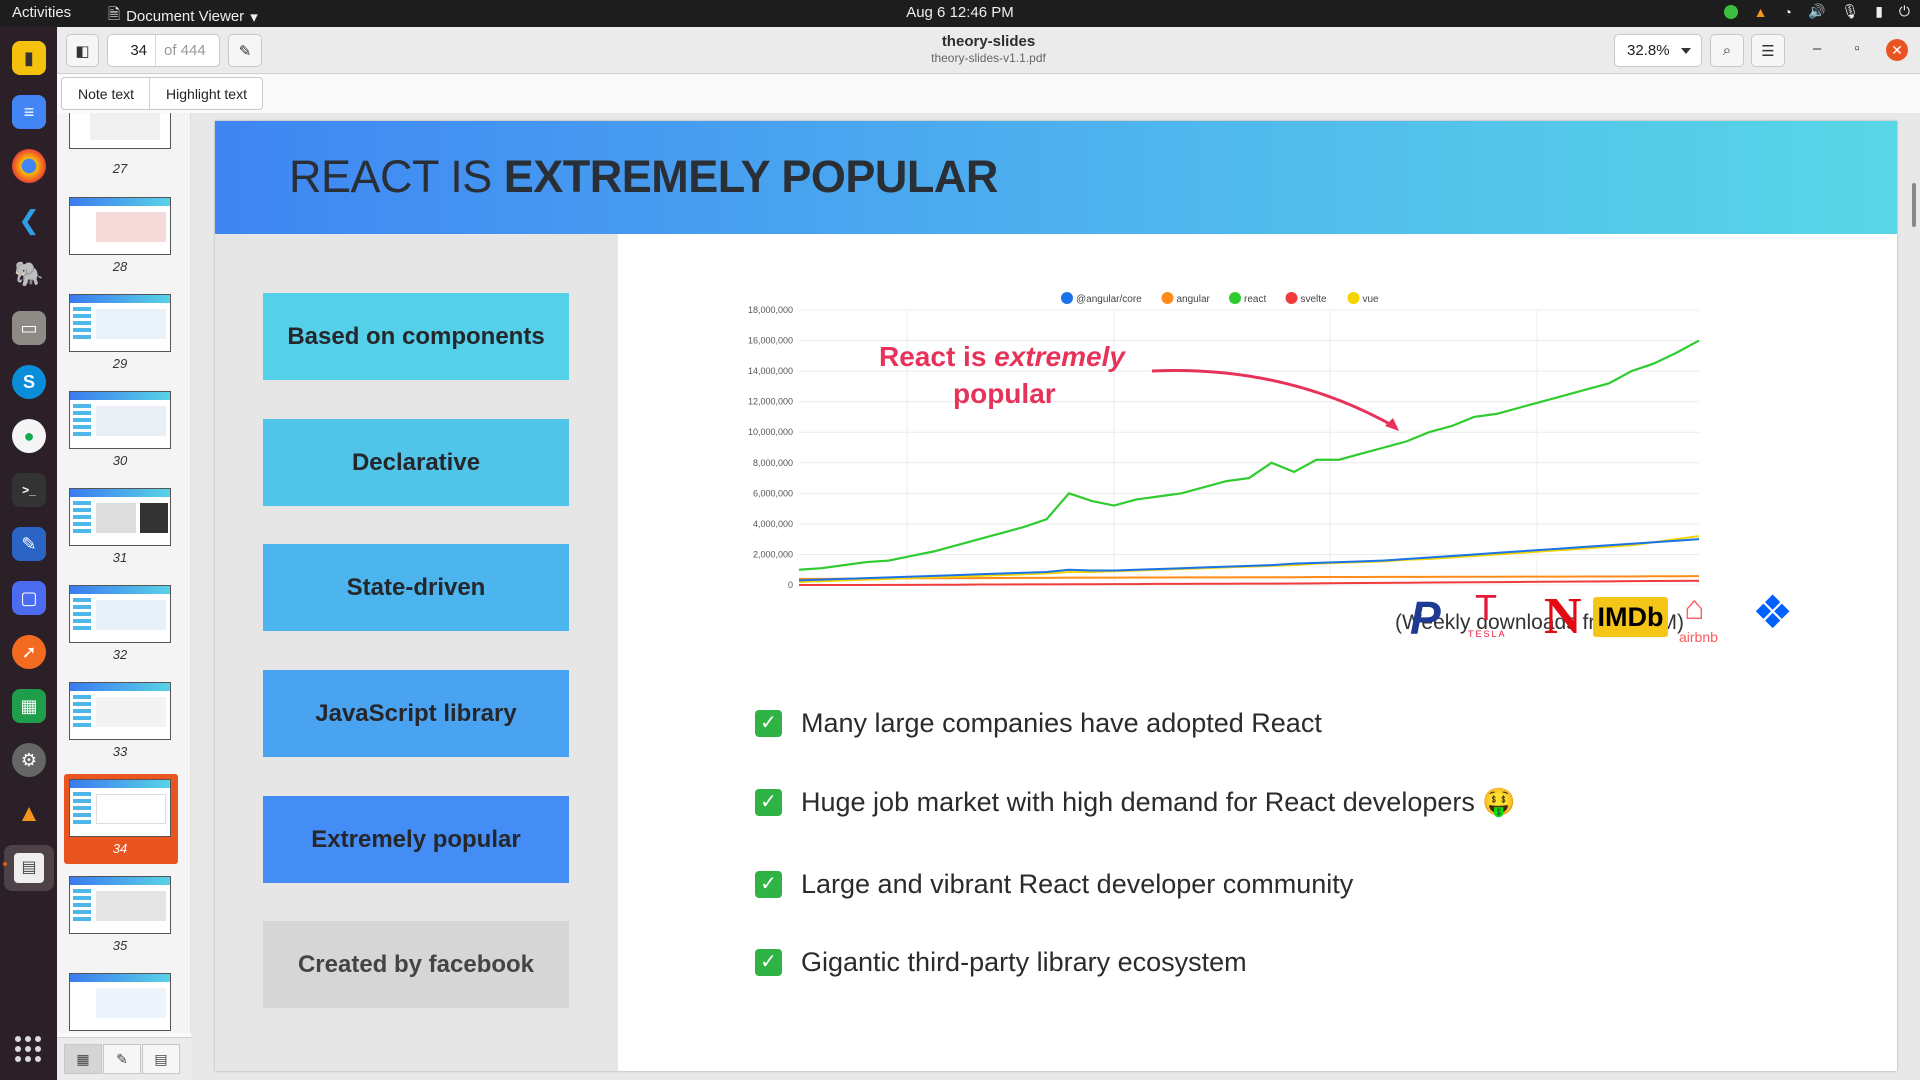 This screenshot has width=1920, height=1080. I want to click on thumbnails-view-button: ▦, so click(83, 1059).